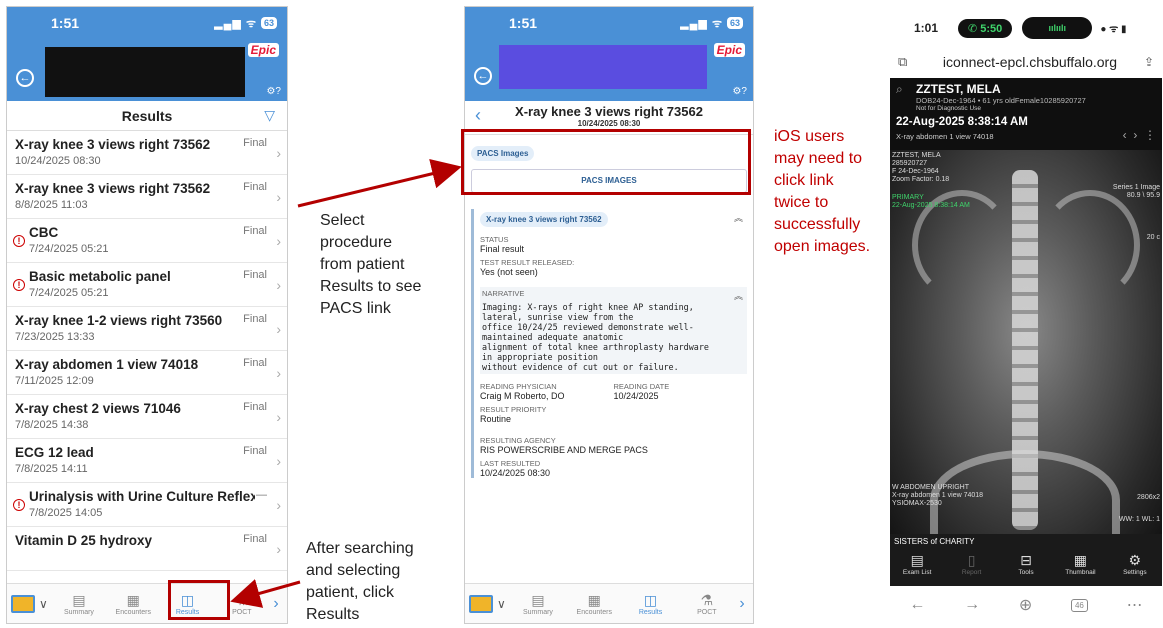  What do you see at coordinates (917, 560) in the screenshot?
I see `exam-list-icon: ▤` at bounding box center [917, 560].